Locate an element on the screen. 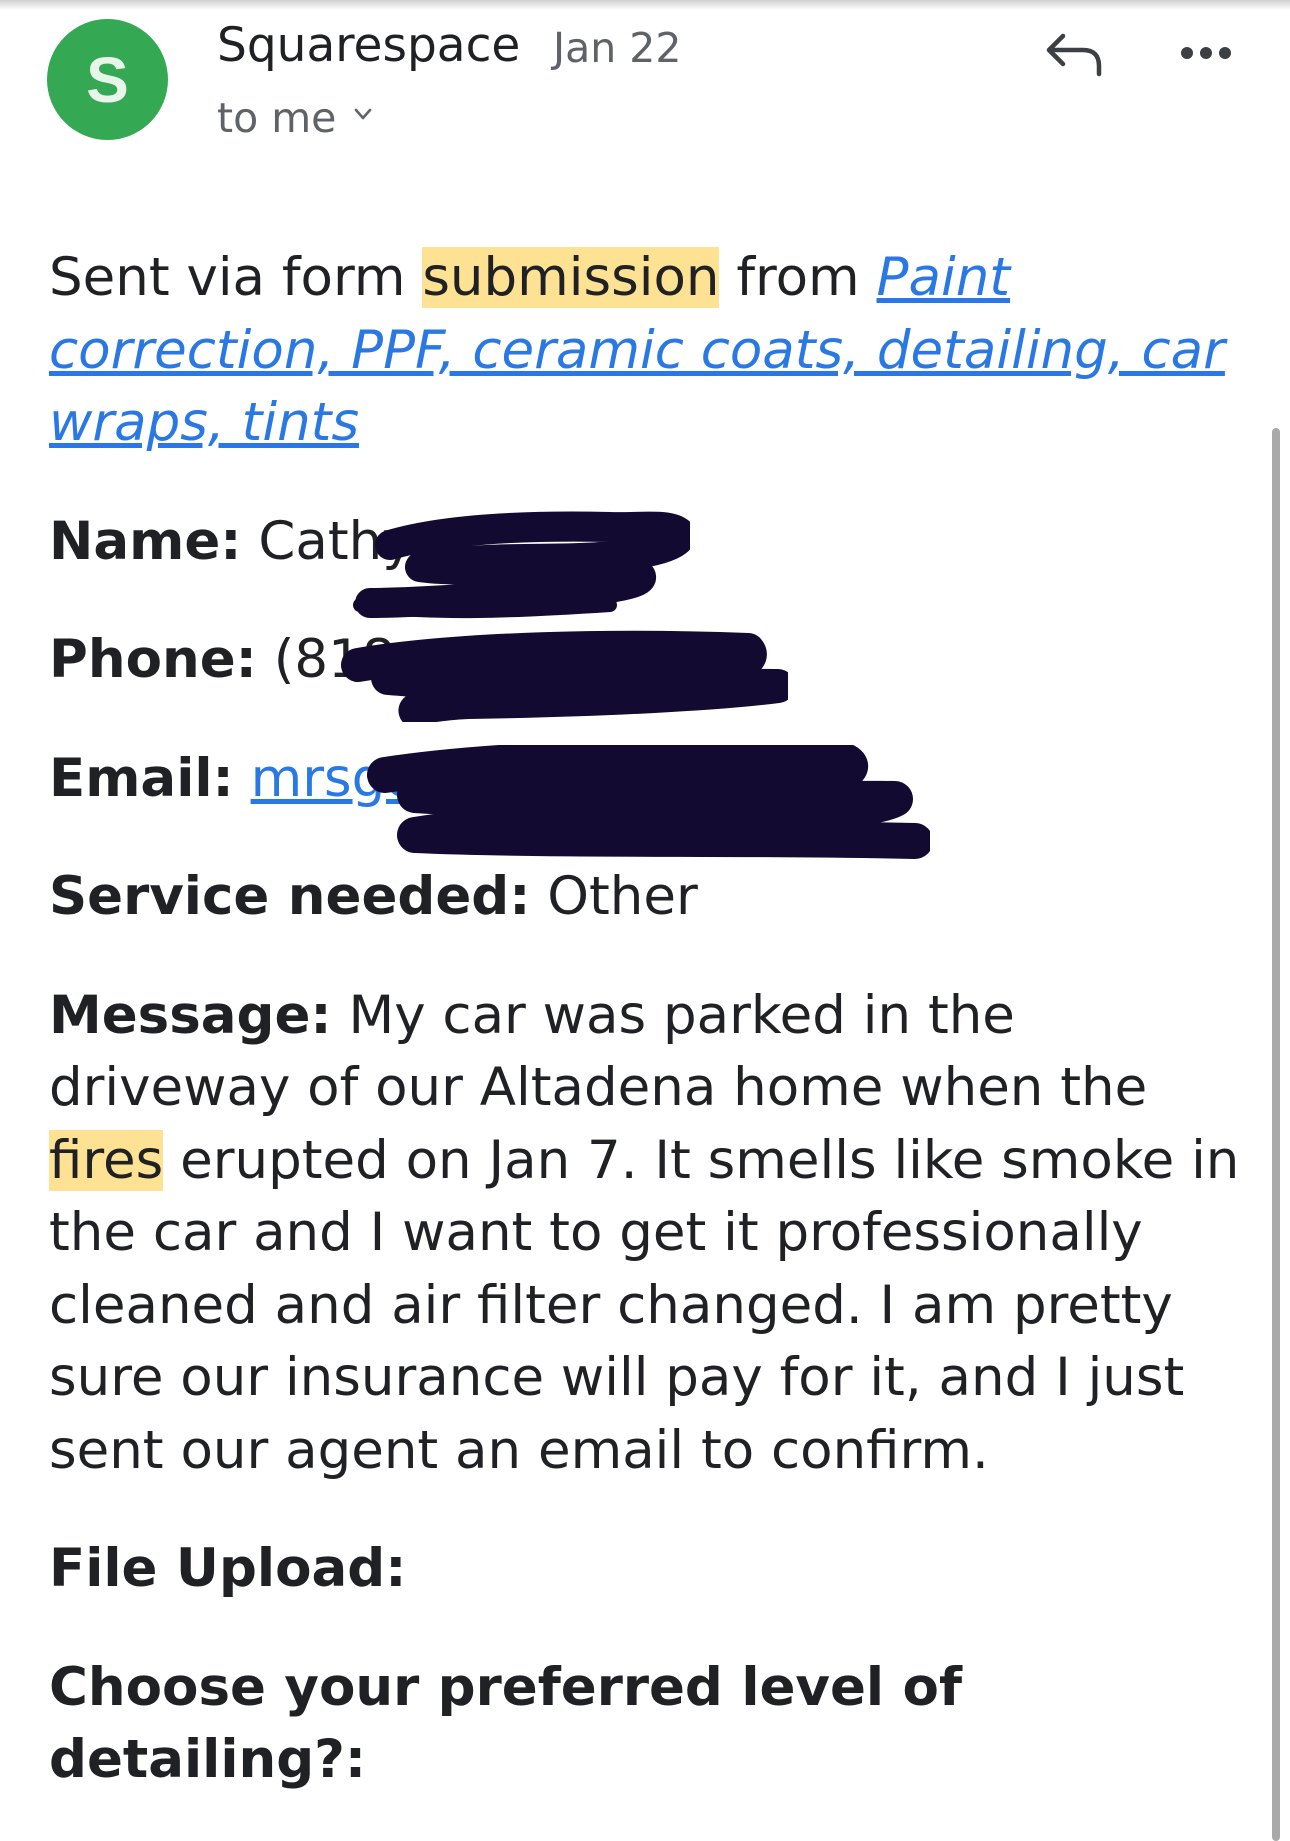  recipient-line: to me is located at coordinates (276, 118).